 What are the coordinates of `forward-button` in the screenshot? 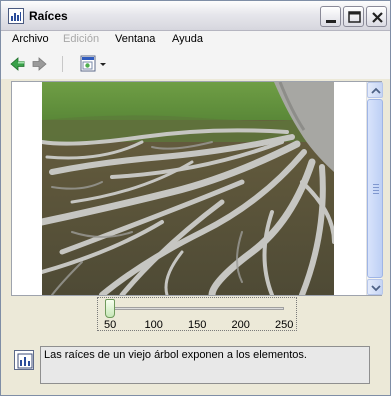 It's located at (39, 64).